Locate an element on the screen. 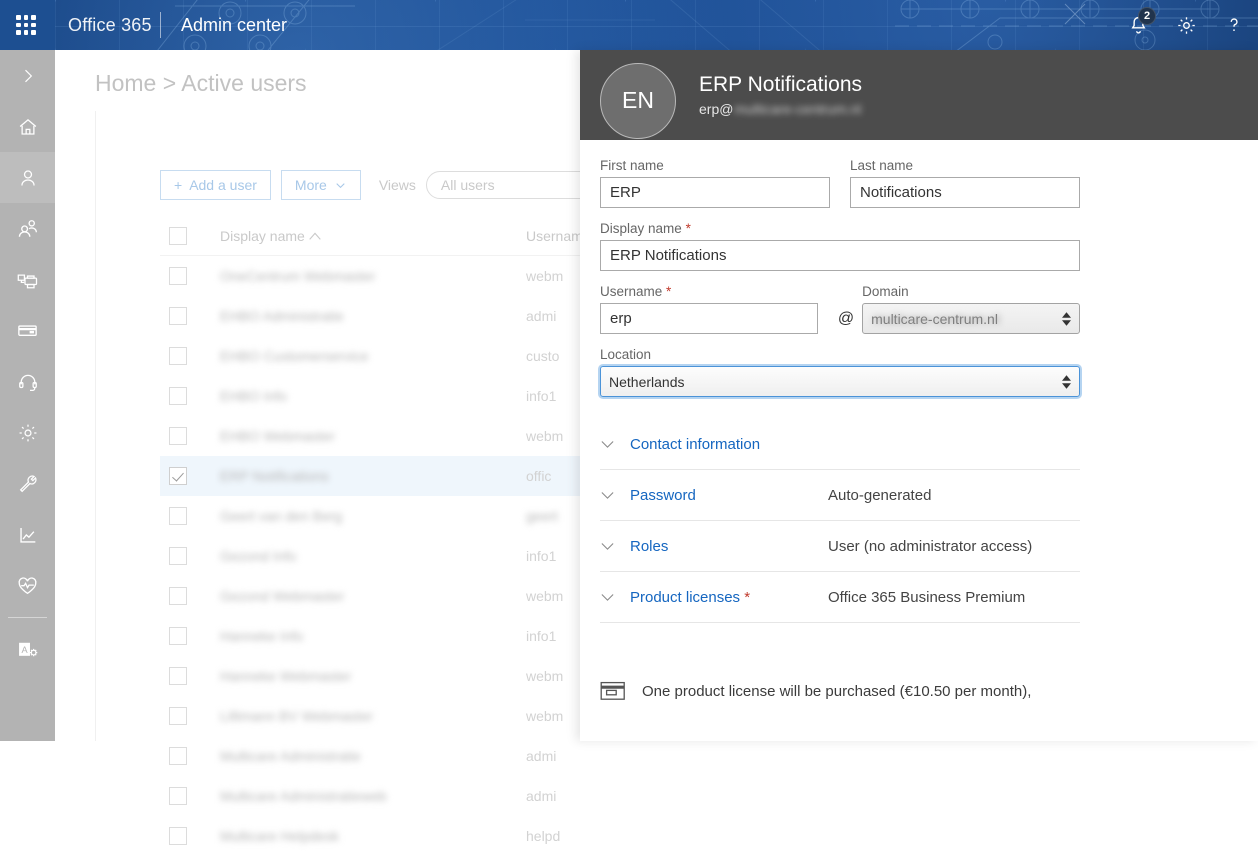 This screenshot has height=856, width=1258. more-button: More is located at coordinates (320, 185).